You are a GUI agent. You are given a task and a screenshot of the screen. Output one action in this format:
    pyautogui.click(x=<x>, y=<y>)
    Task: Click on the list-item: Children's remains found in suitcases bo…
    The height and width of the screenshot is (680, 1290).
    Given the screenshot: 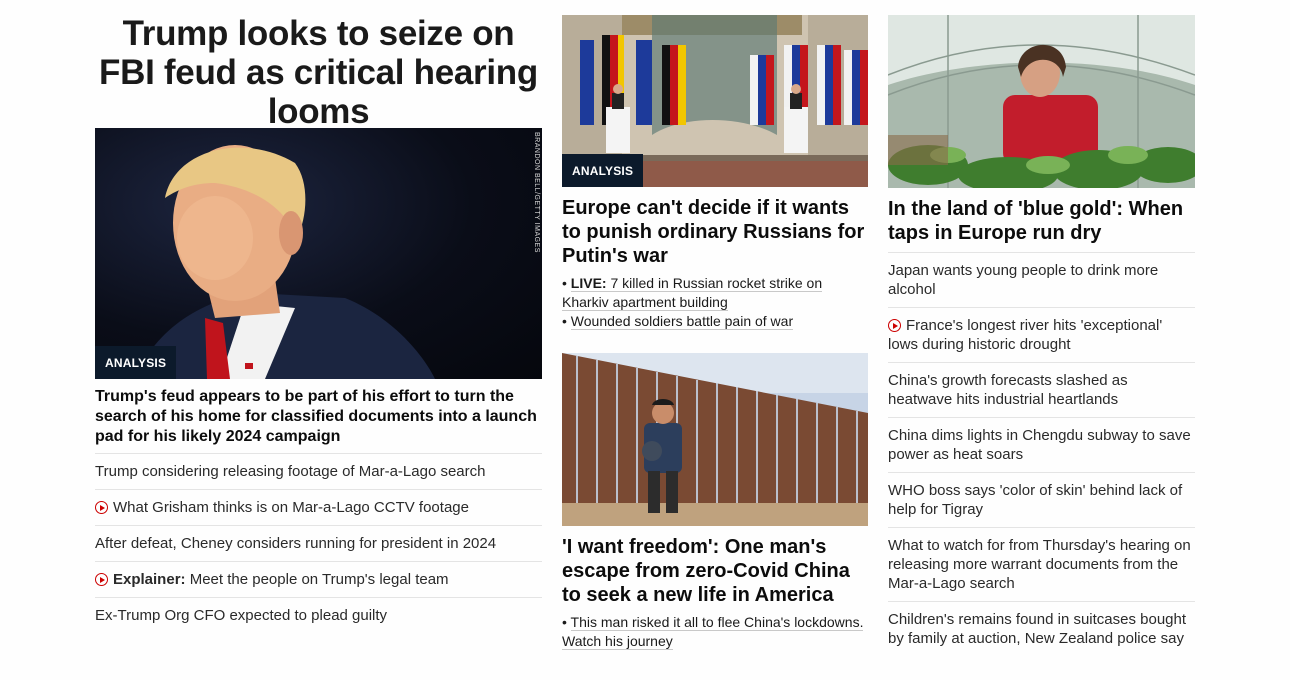 What is the action you would take?
    pyautogui.click(x=1041, y=628)
    